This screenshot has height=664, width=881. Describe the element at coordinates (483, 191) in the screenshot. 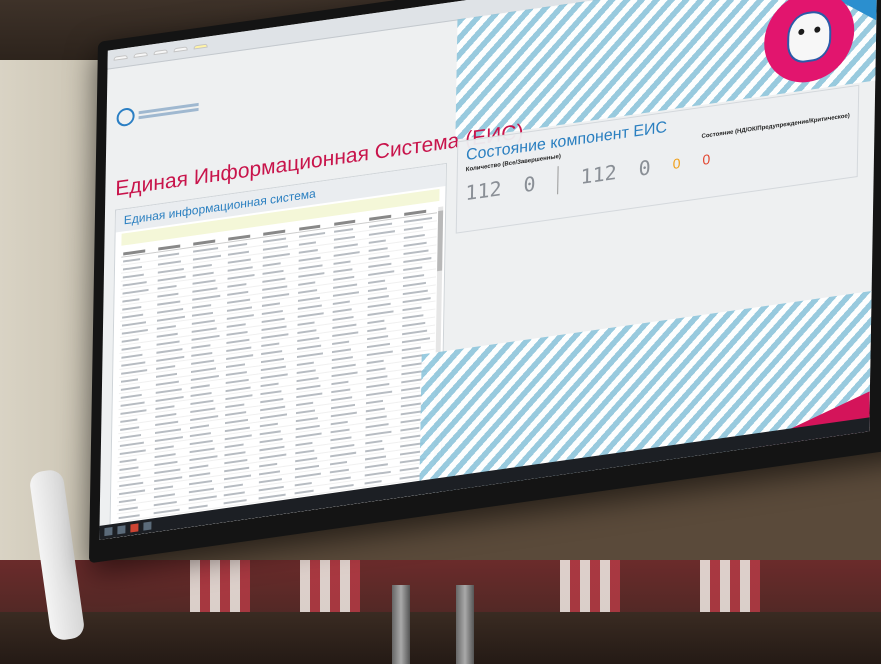

I see `total-count: 112` at that location.